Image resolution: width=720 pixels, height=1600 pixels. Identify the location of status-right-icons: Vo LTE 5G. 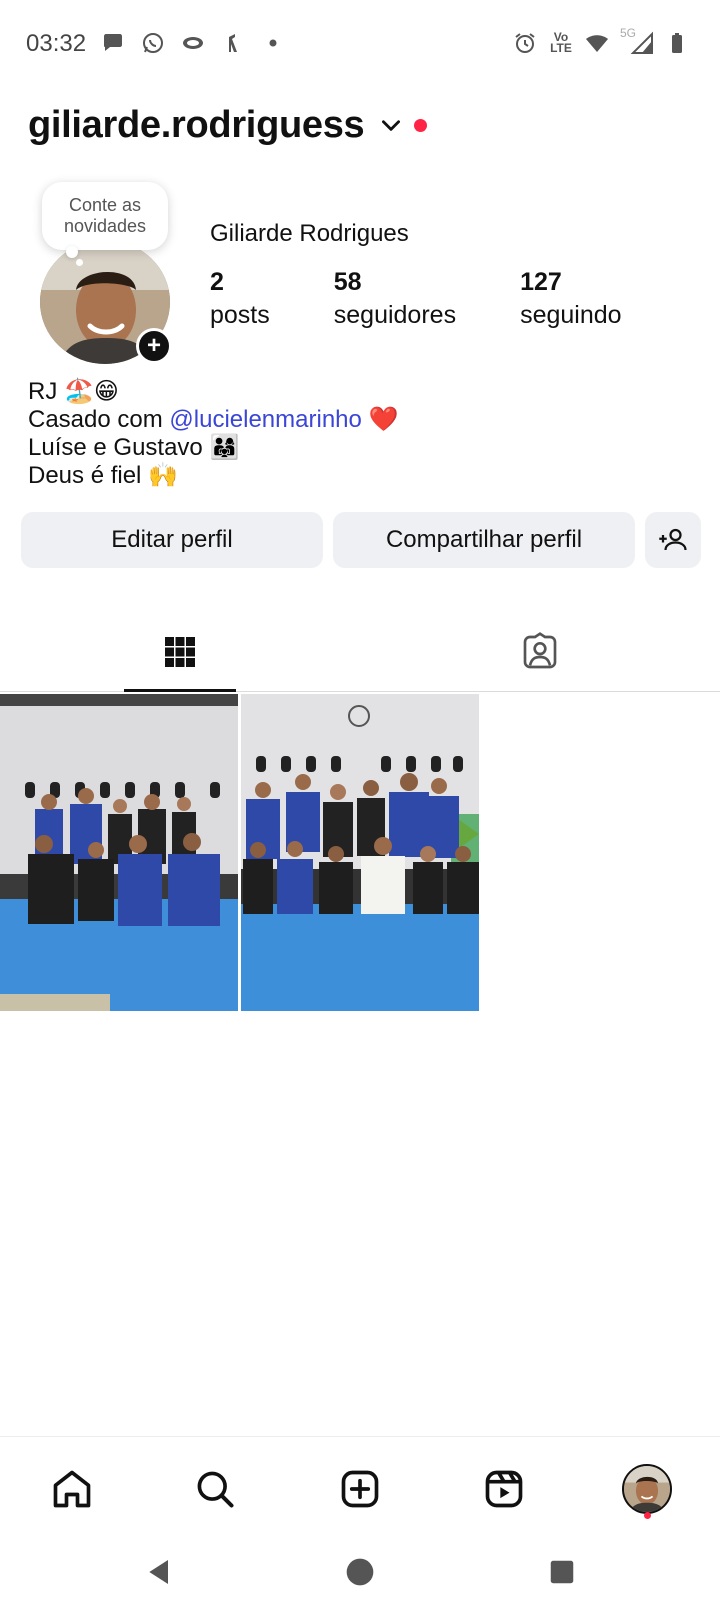
(601, 41).